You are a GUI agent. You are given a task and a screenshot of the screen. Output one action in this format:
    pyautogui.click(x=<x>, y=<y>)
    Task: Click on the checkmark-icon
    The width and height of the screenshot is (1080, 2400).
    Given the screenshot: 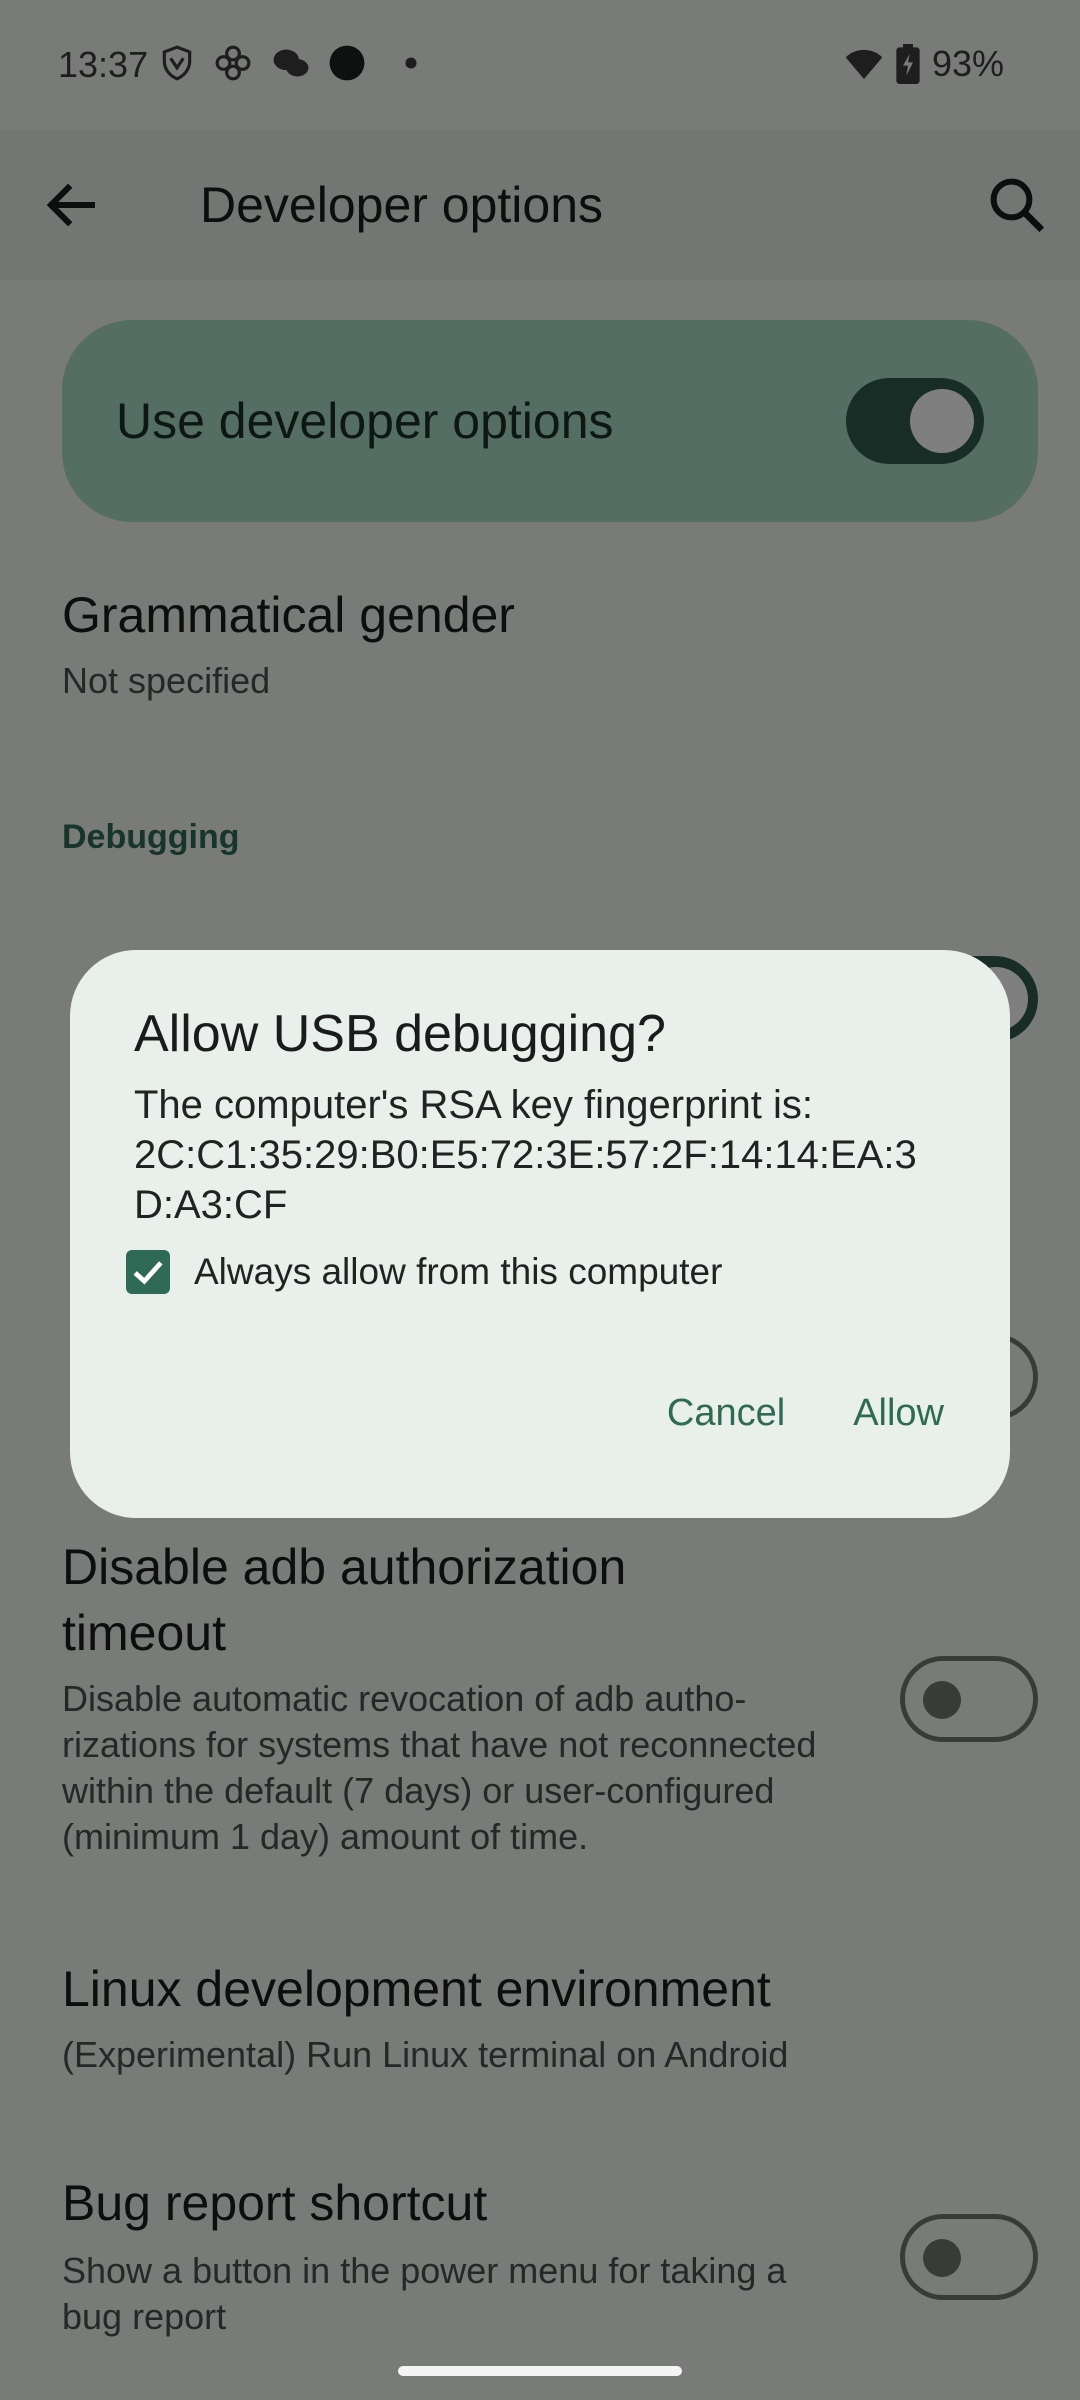 What is the action you would take?
    pyautogui.click(x=148, y=1273)
    